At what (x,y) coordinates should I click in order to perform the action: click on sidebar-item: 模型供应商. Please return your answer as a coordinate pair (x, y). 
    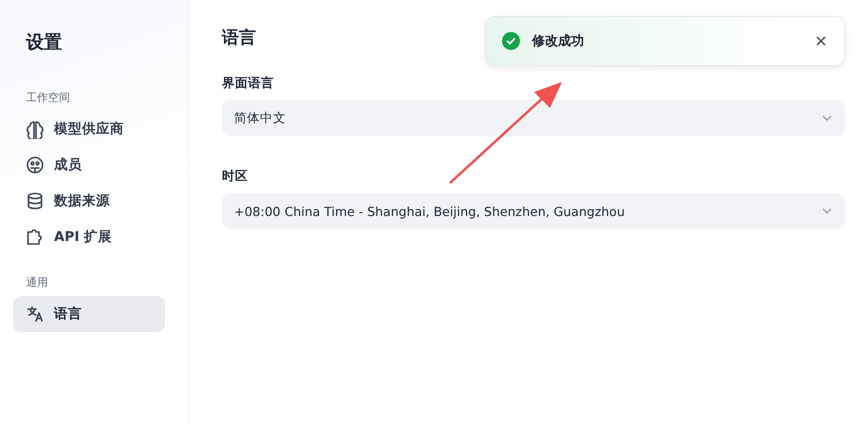
    Looking at the image, I should click on (89, 129).